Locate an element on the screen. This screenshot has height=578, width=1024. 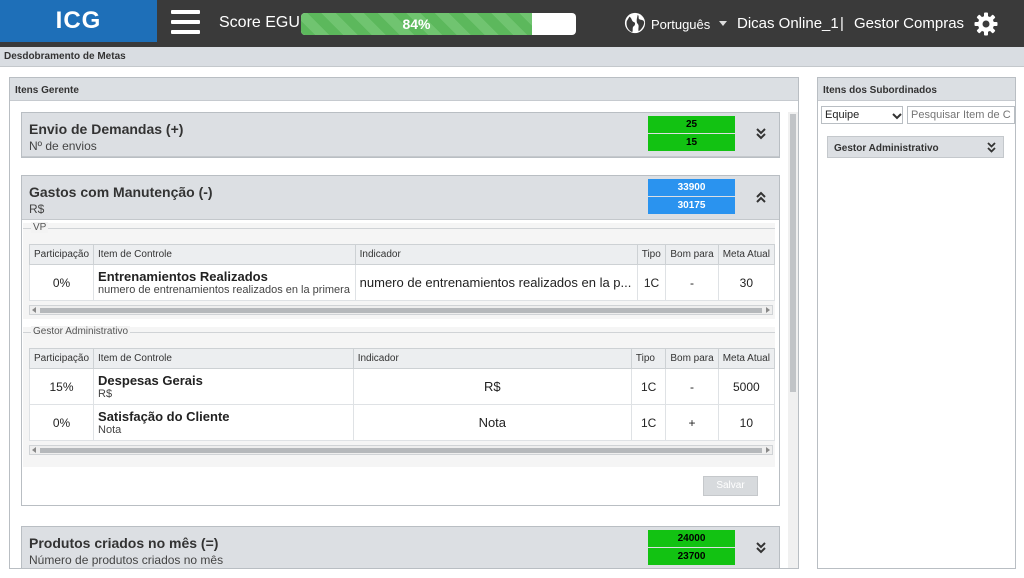
group-legend: Gestor Administrativo is located at coordinates (81, 331).